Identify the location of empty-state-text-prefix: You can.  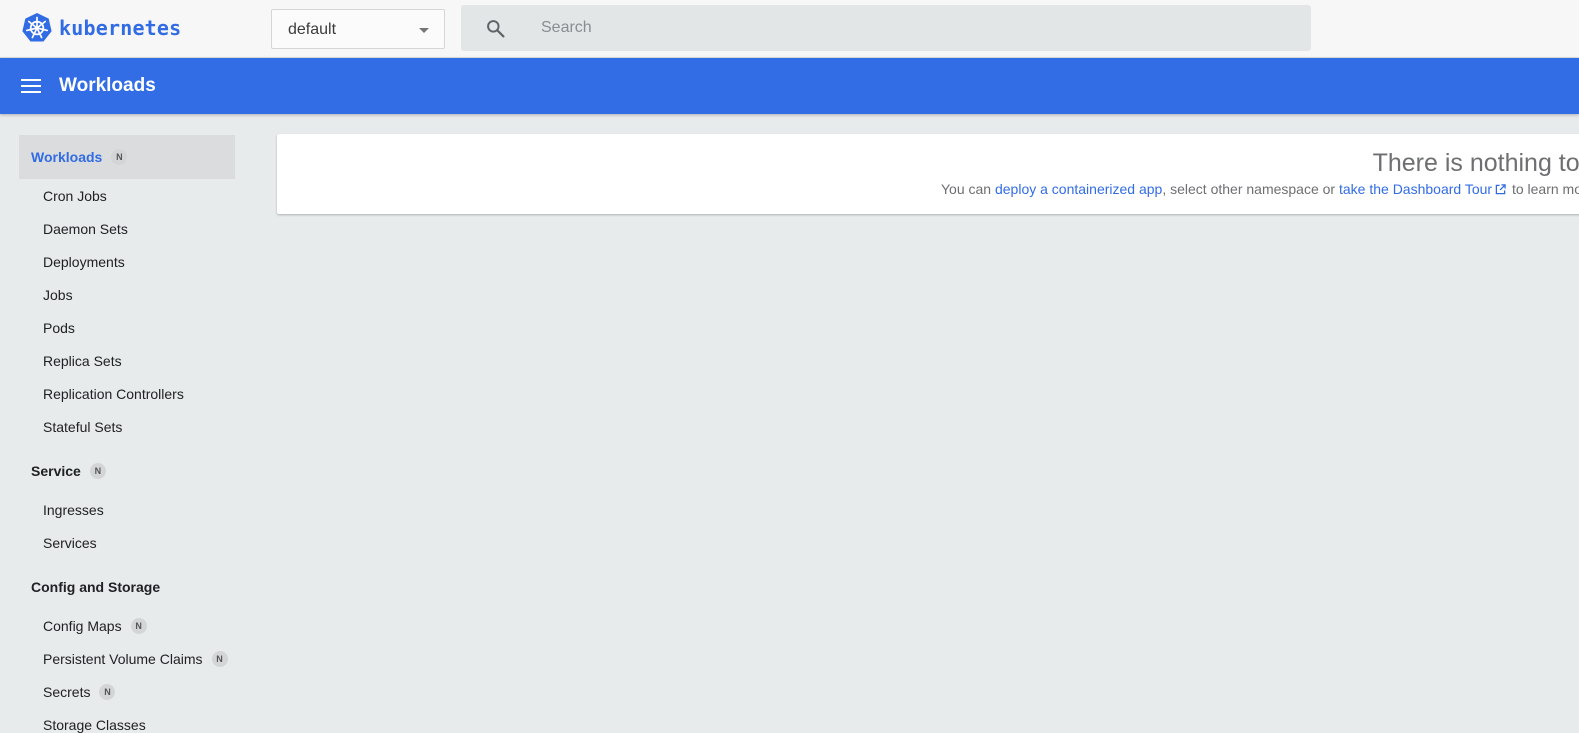
(968, 189).